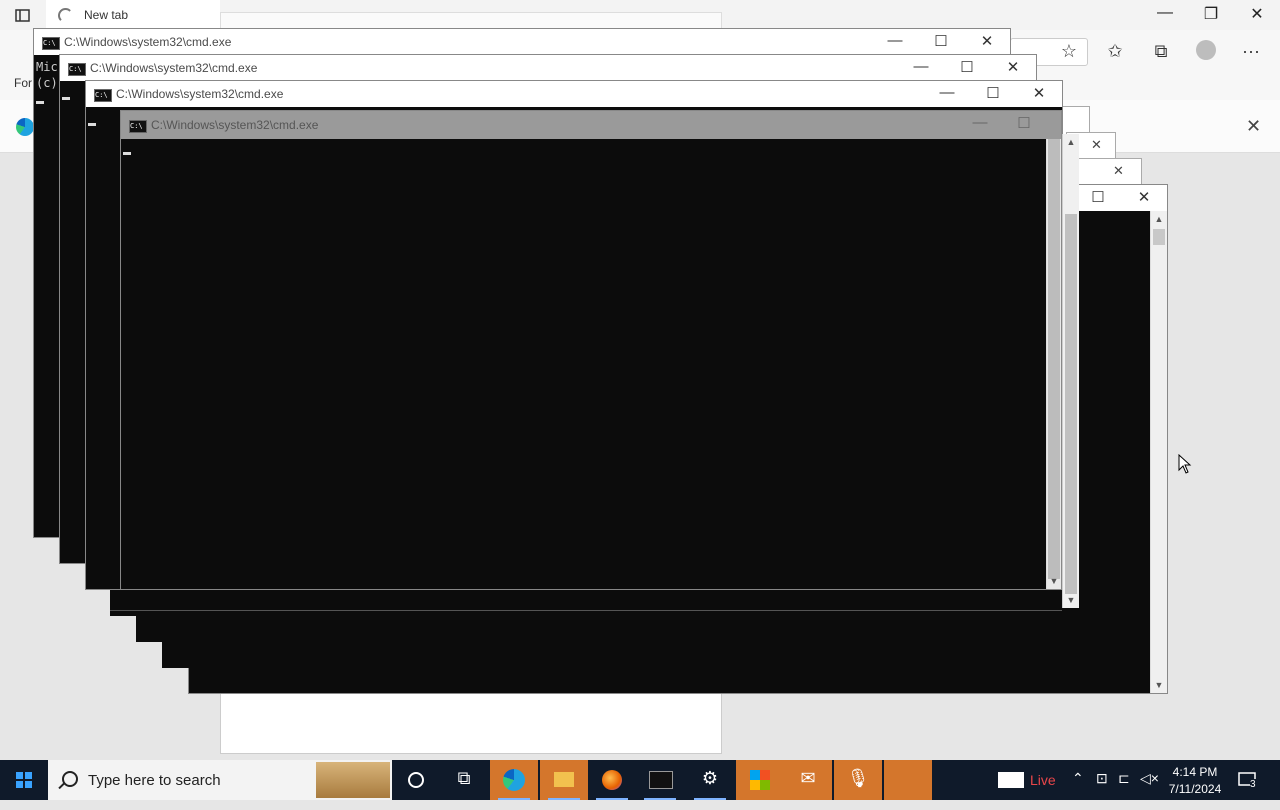 This screenshot has width=1280, height=810. What do you see at coordinates (1251, 51) in the screenshot?
I see `more-icon: ···` at bounding box center [1251, 51].